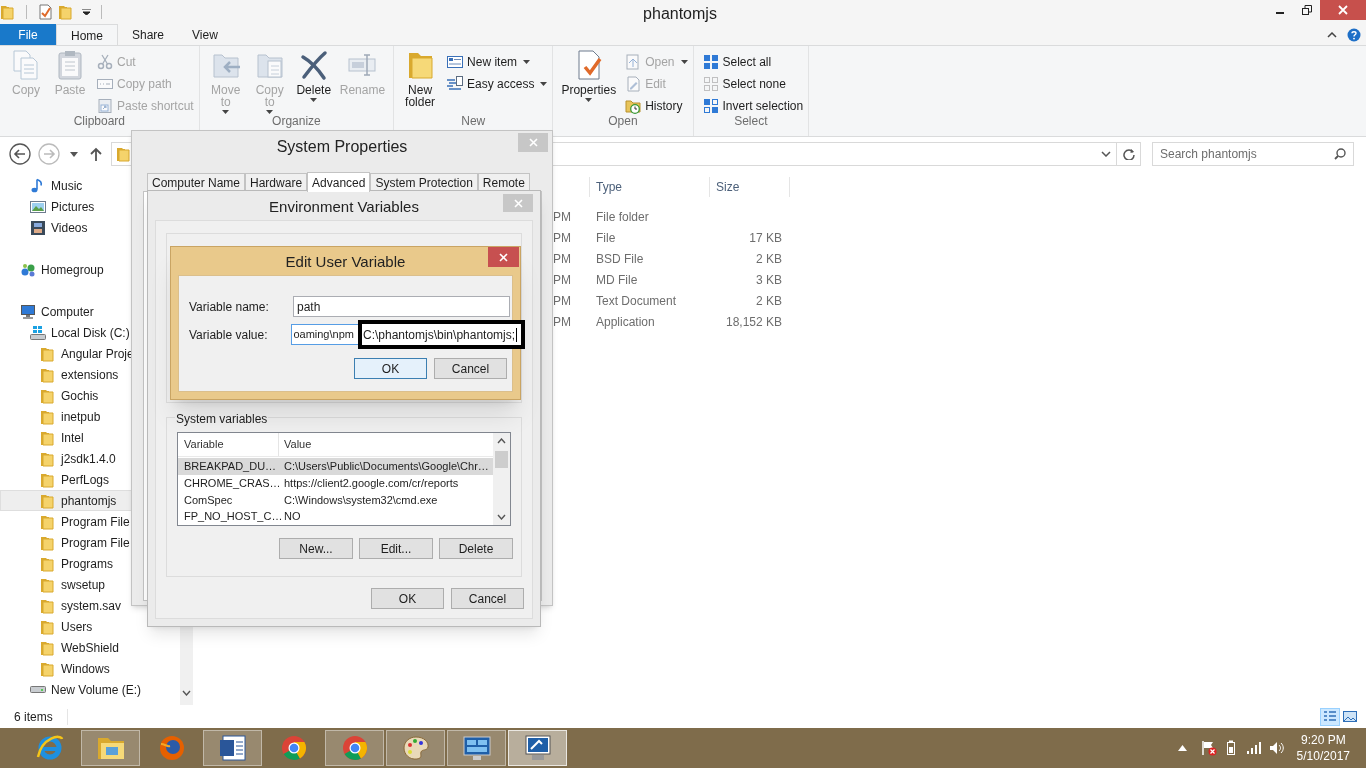 The height and width of the screenshot is (768, 1366). I want to click on ribbon-button: History, so click(656, 106).